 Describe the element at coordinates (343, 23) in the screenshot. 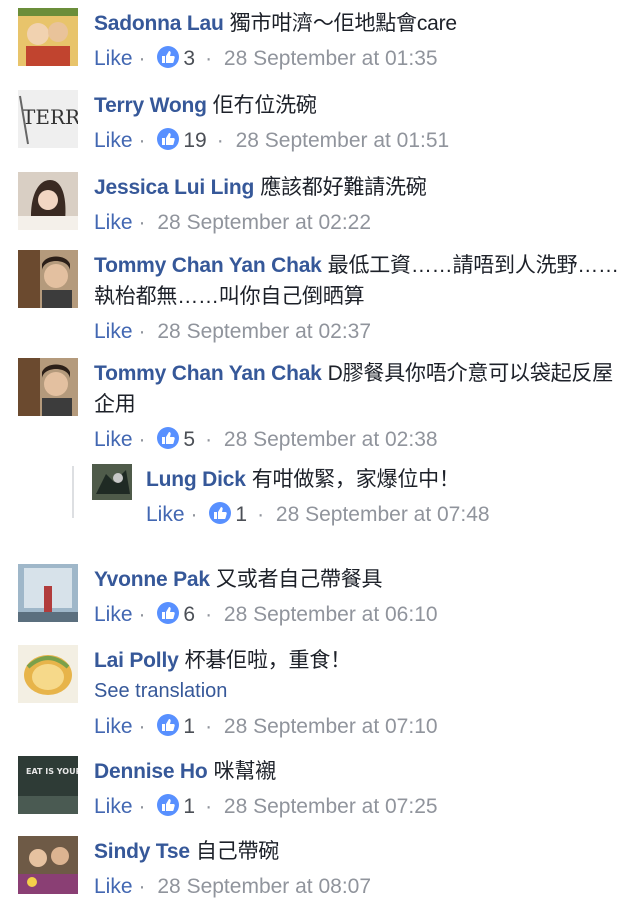

I see `comment-text: 獨市咁濟～佢地點會care` at that location.